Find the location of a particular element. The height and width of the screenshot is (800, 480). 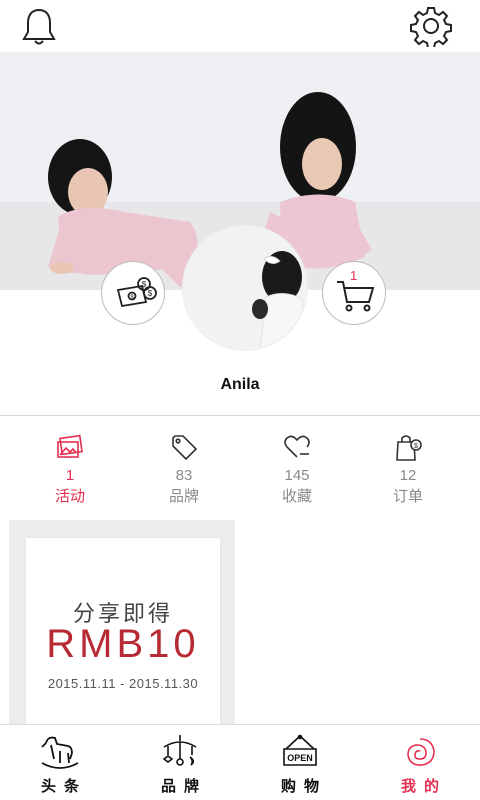

gear-icon is located at coordinates (431, 26).